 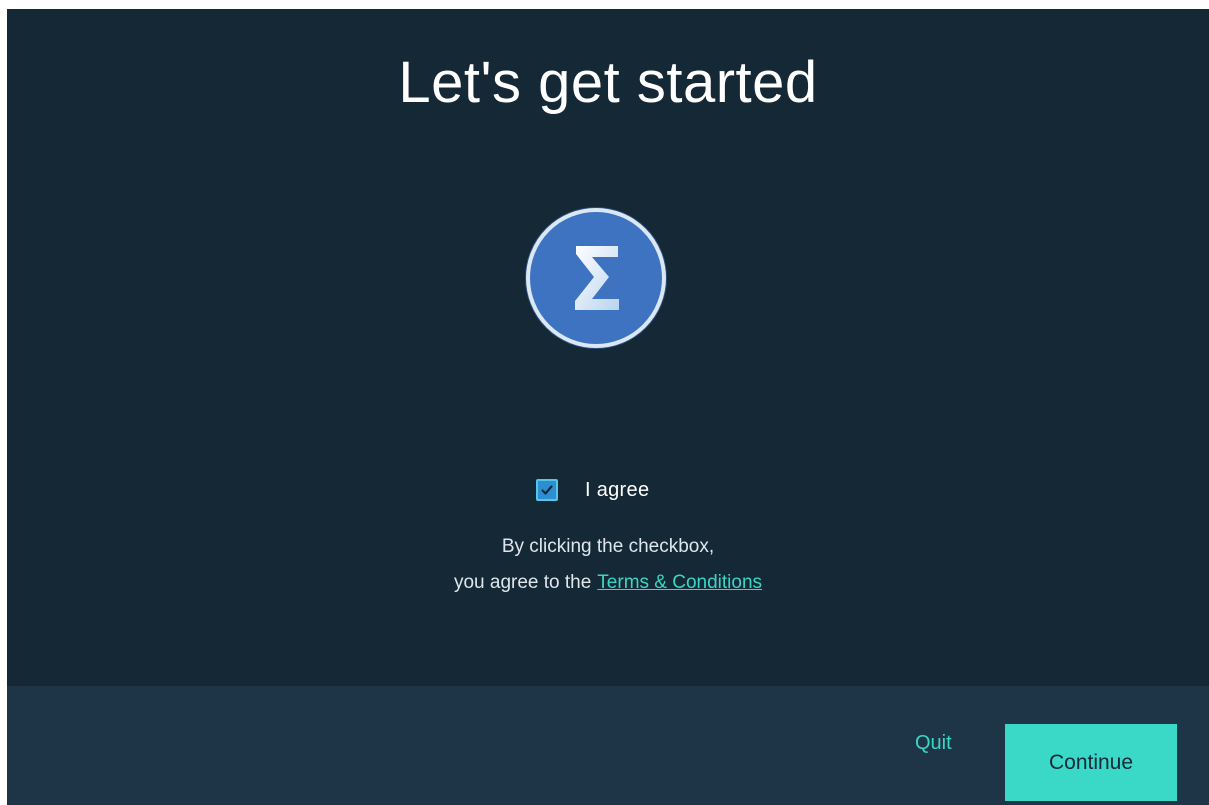 What do you see at coordinates (608, 546) in the screenshot?
I see `agreement-description-line1: By clicking the checkbox,` at bounding box center [608, 546].